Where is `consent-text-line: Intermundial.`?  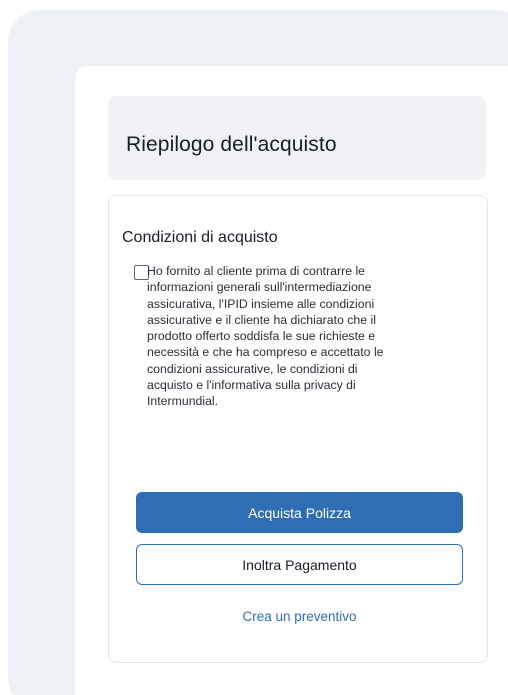 consent-text-line: Intermundial. is located at coordinates (183, 401).